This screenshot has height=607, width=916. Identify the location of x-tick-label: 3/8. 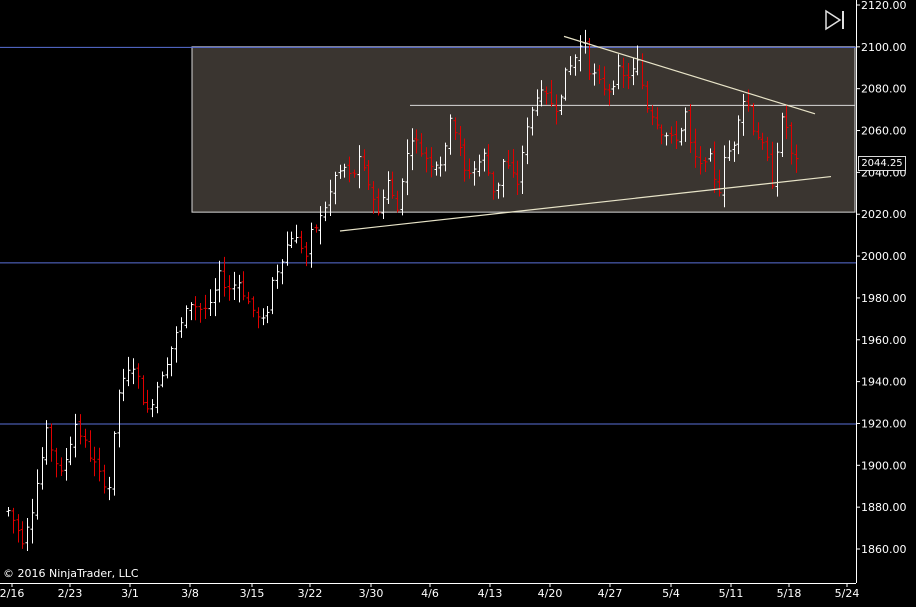
(190, 593).